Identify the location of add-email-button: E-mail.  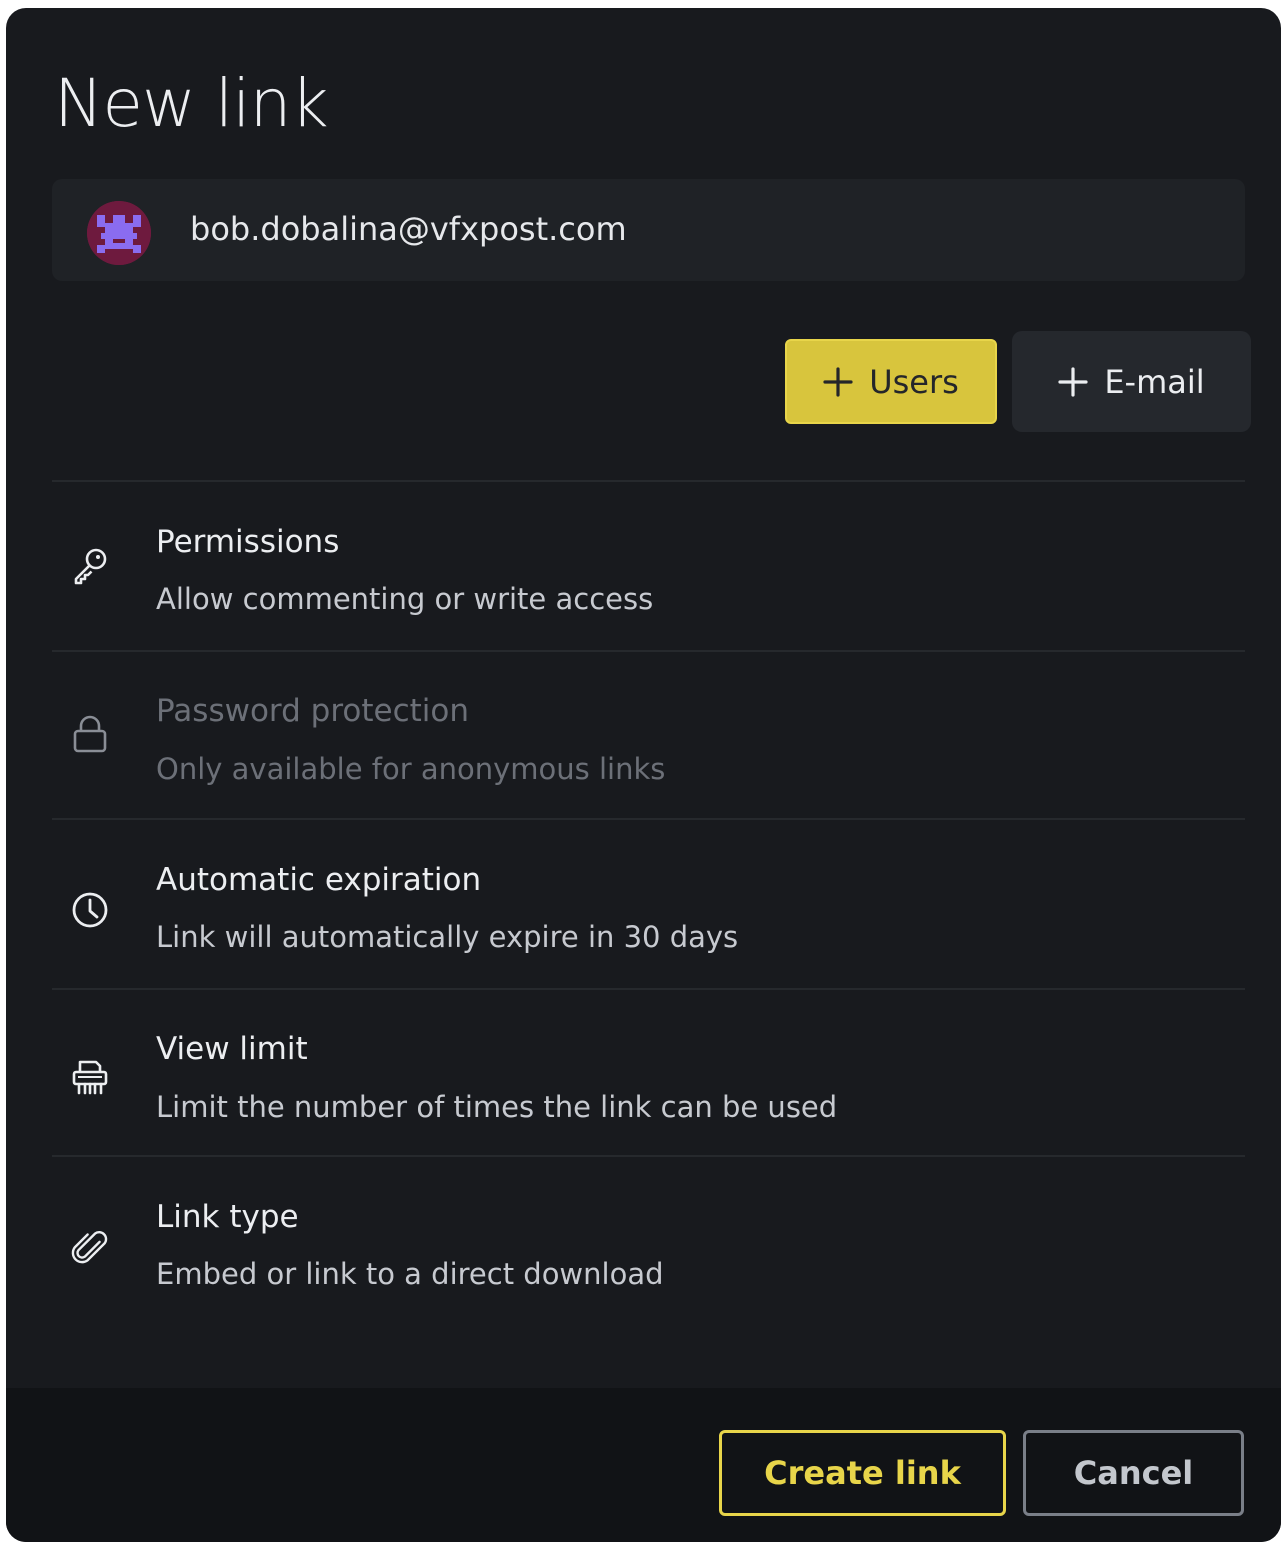
(1131, 381).